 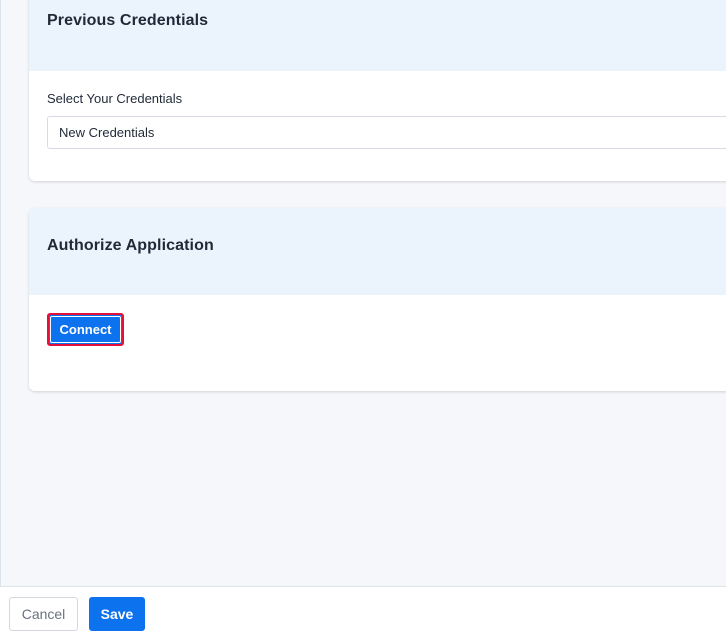 What do you see at coordinates (43, 614) in the screenshot?
I see `cancel-button: Cancel` at bounding box center [43, 614].